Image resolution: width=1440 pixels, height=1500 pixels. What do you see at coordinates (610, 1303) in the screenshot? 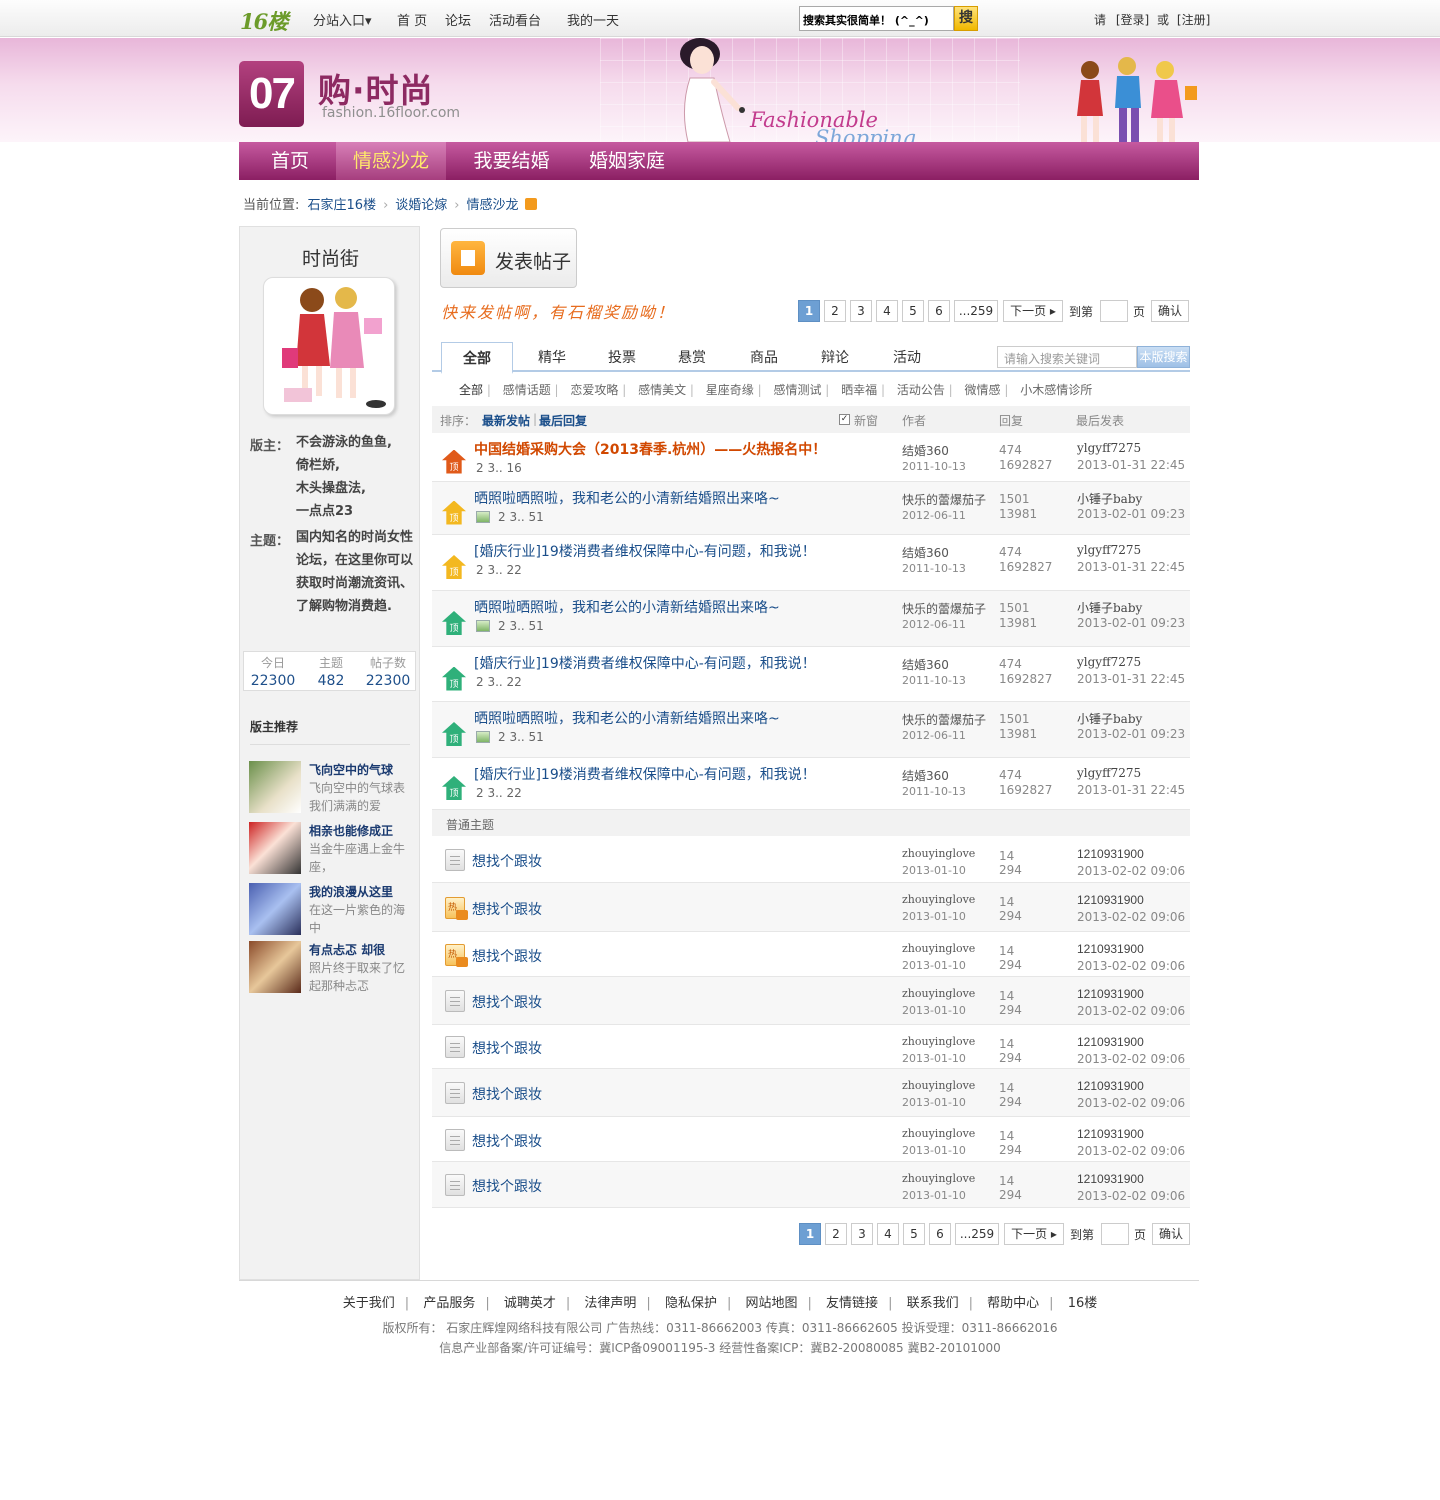
I see `footer-link: 法律声明` at bounding box center [610, 1303].